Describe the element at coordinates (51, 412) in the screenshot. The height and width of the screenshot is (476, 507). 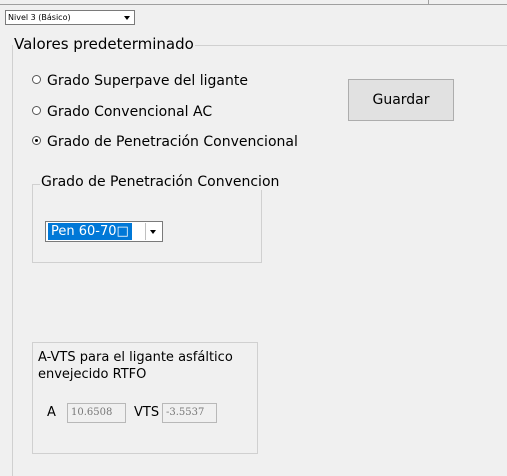
I see `a-label: A` at that location.